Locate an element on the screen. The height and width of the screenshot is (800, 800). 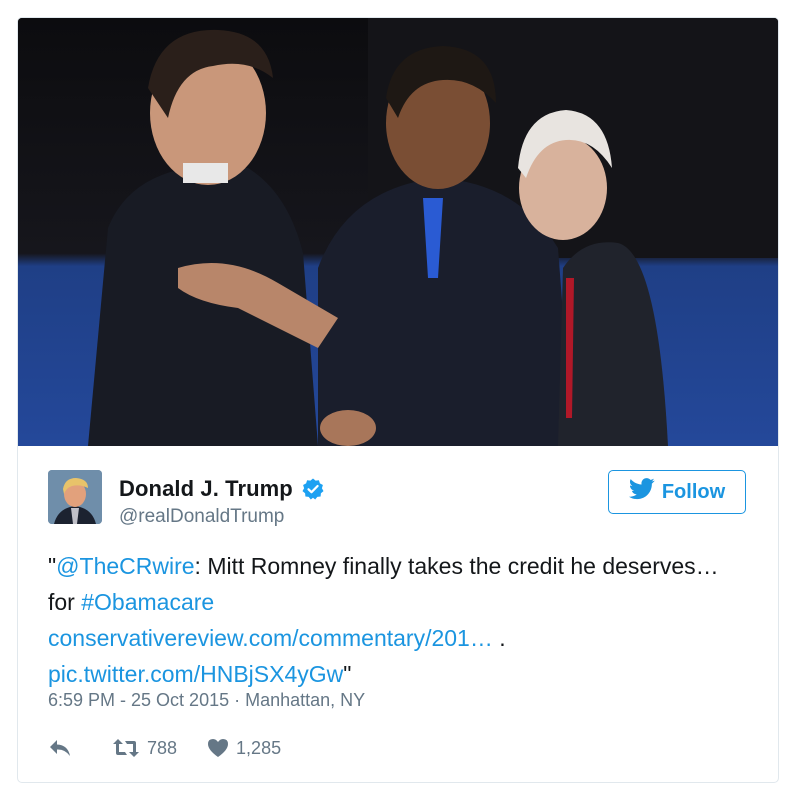
hashtag-link: #Obamacare is located at coordinates (147, 602).